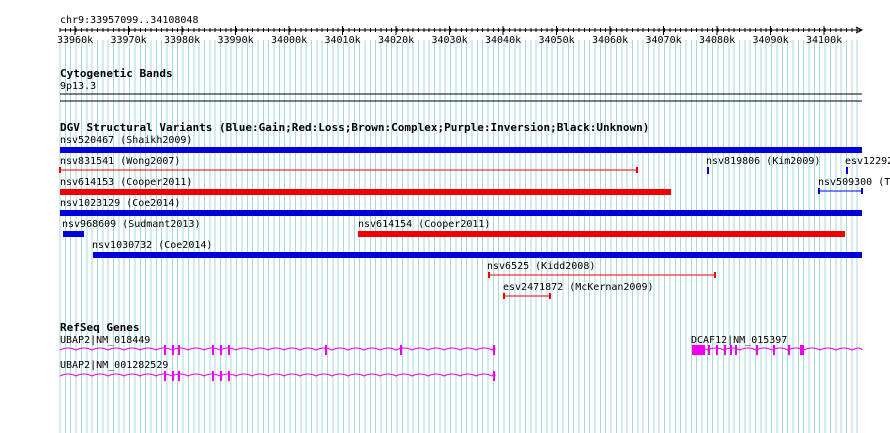 This screenshot has height=433, width=890. Describe the element at coordinates (424, 224) in the screenshot. I see `dgv-feature-label: nsv614154 (Cooper2011)` at that location.